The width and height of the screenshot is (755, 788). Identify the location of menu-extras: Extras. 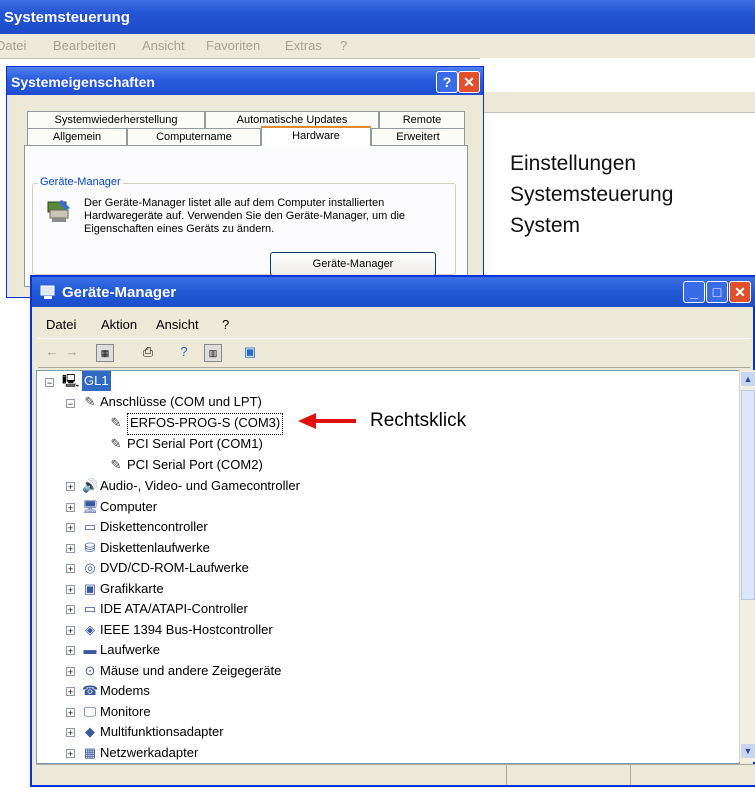
(303, 45).